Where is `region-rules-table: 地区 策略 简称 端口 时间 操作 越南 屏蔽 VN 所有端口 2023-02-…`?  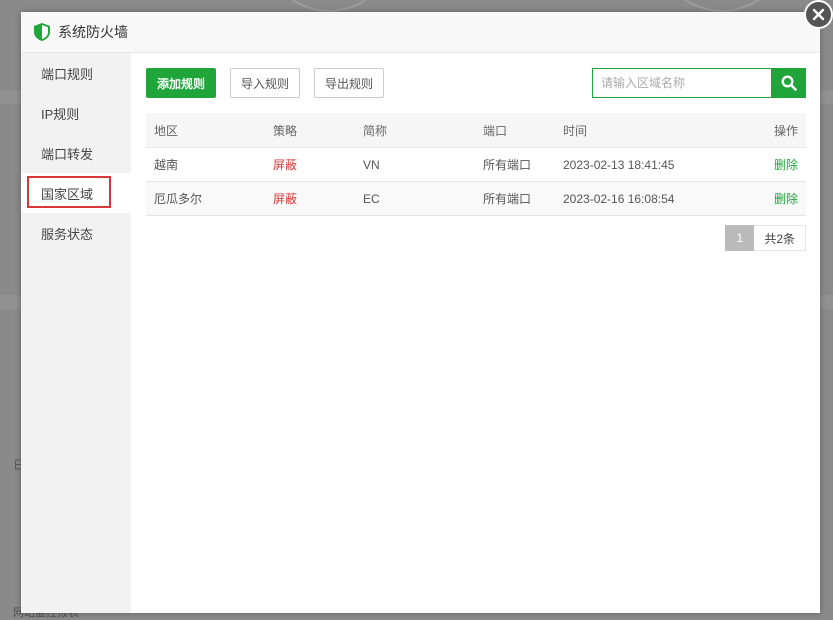
region-rules-table: 地区 策略 简称 端口 时间 操作 越南 屏蔽 VN 所有端口 2023-02-… is located at coordinates (476, 164).